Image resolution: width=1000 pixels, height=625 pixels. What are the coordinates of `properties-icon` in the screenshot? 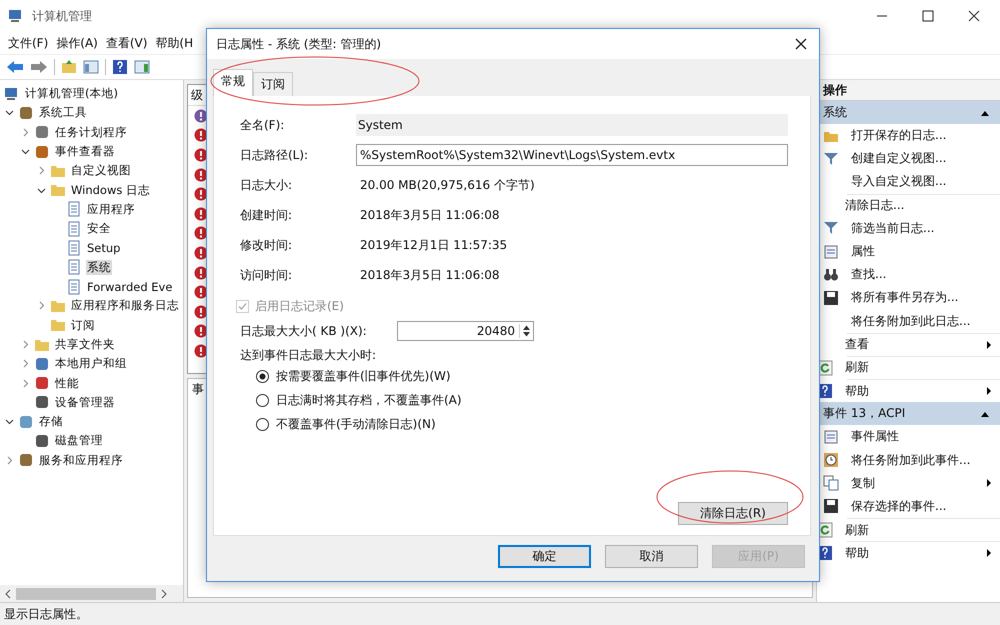 It's located at (831, 252).